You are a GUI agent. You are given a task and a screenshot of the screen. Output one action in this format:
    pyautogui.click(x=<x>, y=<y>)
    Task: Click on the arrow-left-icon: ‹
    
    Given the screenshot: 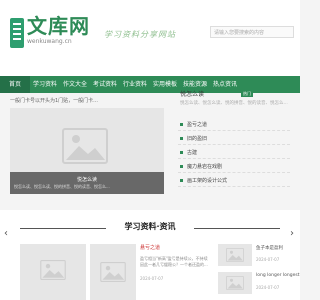 What is the action you would take?
    pyautogui.click(x=6, y=233)
    